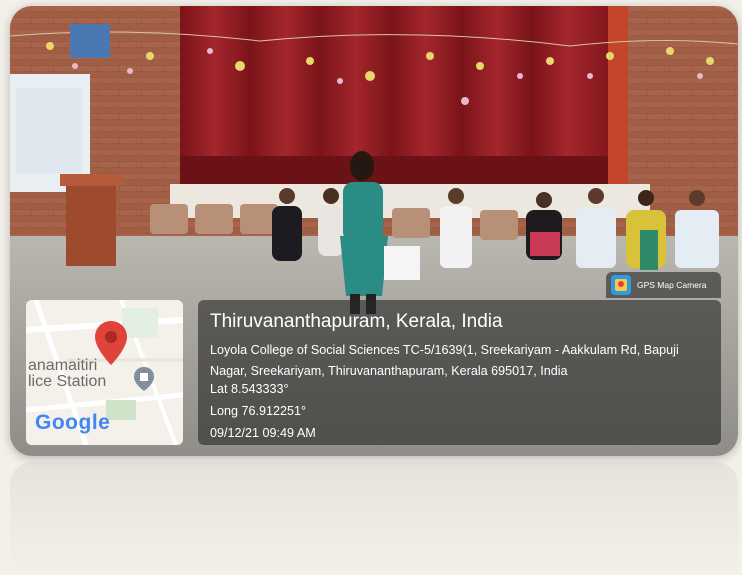  Describe the element at coordinates (104, 372) in the screenshot. I see `map-thumbnail: anamaitiri lice Station Google` at that location.